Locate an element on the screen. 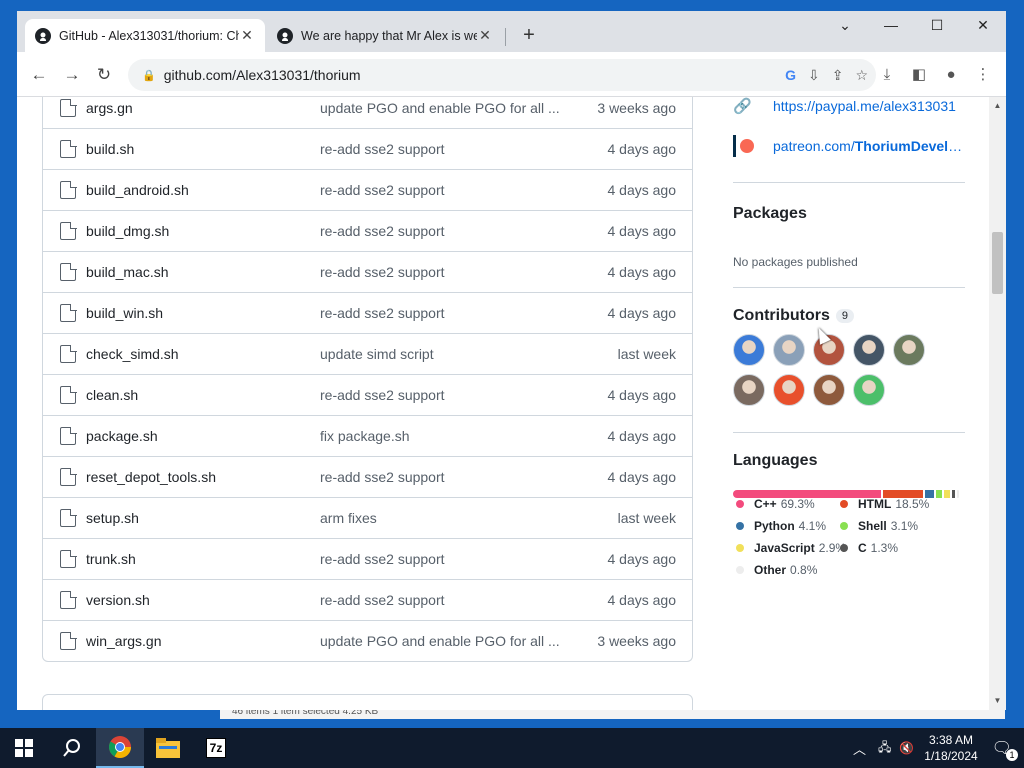 Image resolution: width=1024 pixels, height=768 pixels. file-name-link: build_android.sh is located at coordinates (203, 190).